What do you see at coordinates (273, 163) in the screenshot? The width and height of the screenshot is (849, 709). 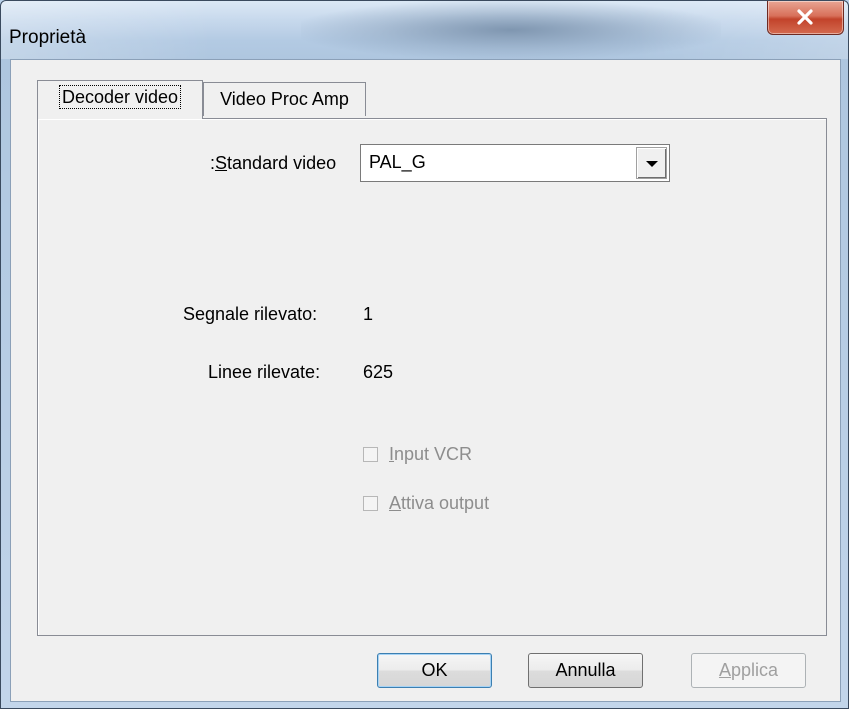 I see `standard-video-label: :Standard video` at bounding box center [273, 163].